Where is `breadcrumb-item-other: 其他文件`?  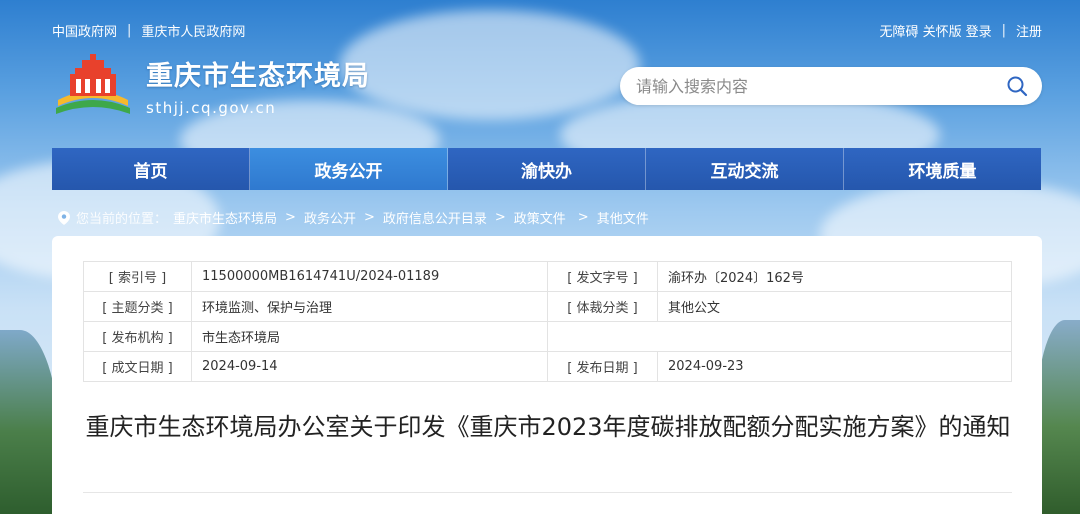
breadcrumb-item-other: 其他文件 is located at coordinates (623, 217).